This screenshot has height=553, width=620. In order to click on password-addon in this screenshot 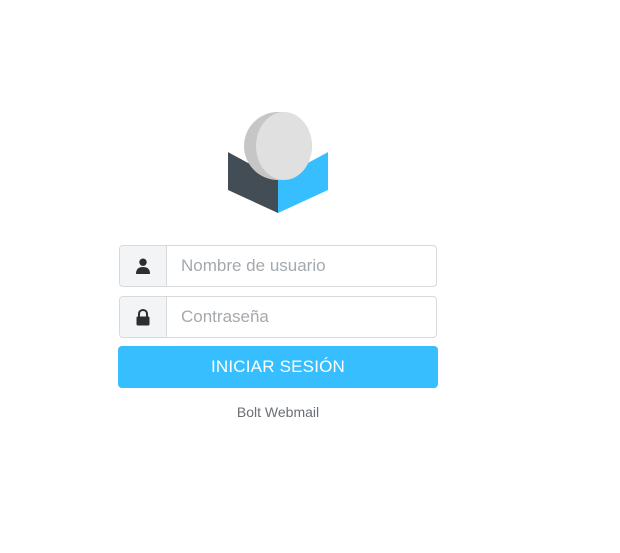, I will do `click(143, 317)`.